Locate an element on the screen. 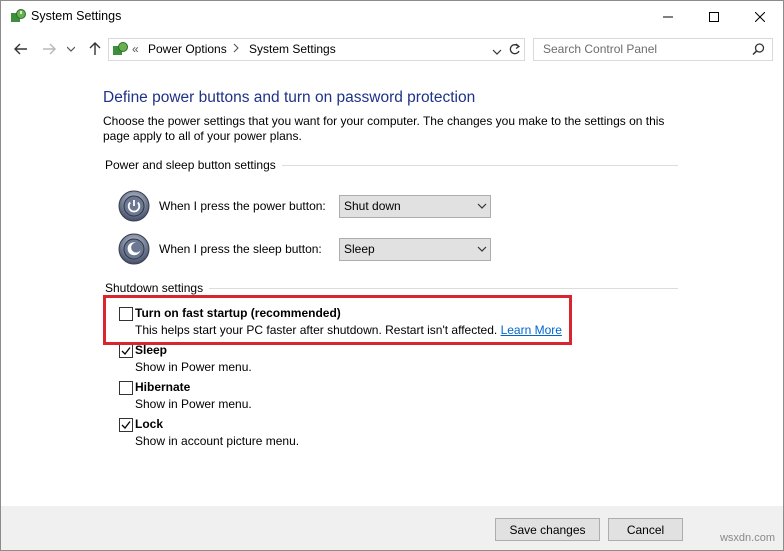  sleep-title: Sleep is located at coordinates (151, 350).